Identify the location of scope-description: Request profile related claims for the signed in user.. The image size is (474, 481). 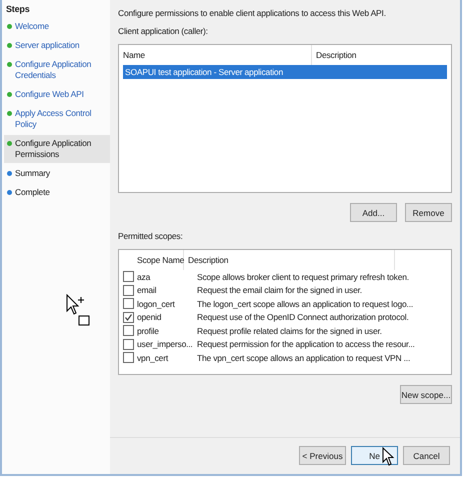
(289, 331).